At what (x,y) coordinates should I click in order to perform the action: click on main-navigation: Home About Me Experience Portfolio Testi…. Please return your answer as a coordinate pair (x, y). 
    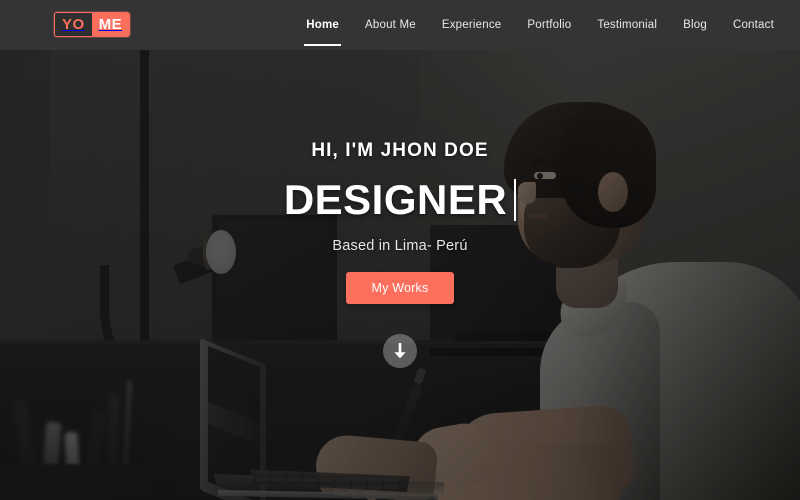
    Looking at the image, I should click on (539, 25).